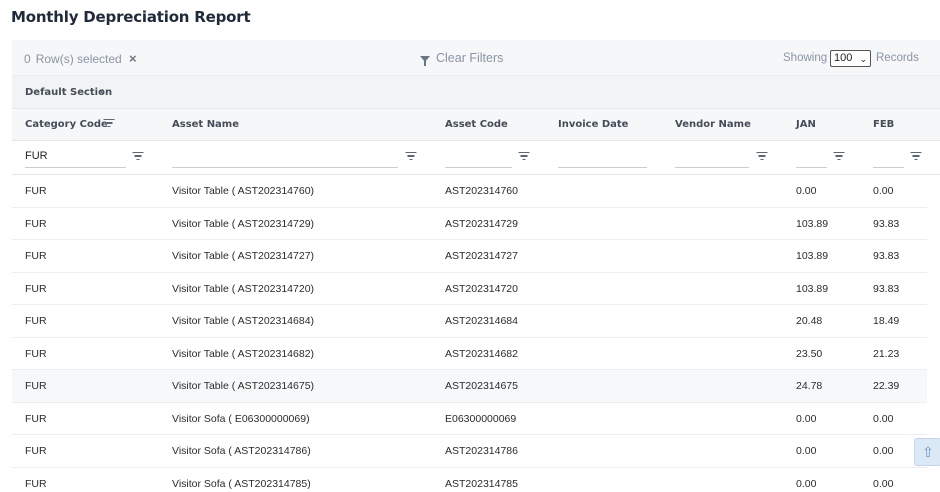 The width and height of the screenshot is (940, 492). Describe the element at coordinates (886, 386) in the screenshot. I see `cell-feb: 22.39` at that location.